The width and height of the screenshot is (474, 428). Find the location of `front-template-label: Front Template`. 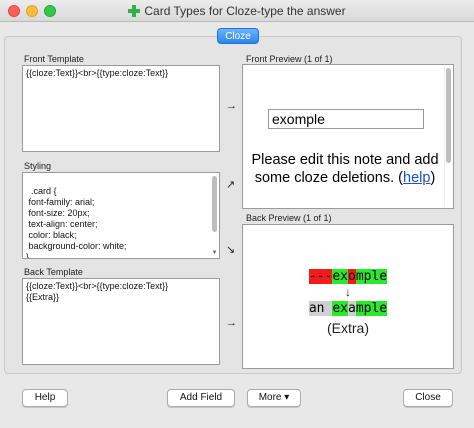

front-template-label: Front Template is located at coordinates (54, 59).